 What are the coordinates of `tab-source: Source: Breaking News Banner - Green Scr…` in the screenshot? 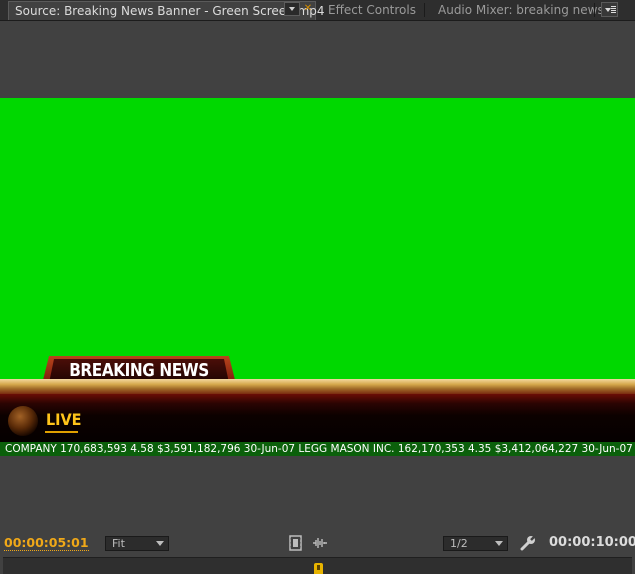 It's located at (166, 10).